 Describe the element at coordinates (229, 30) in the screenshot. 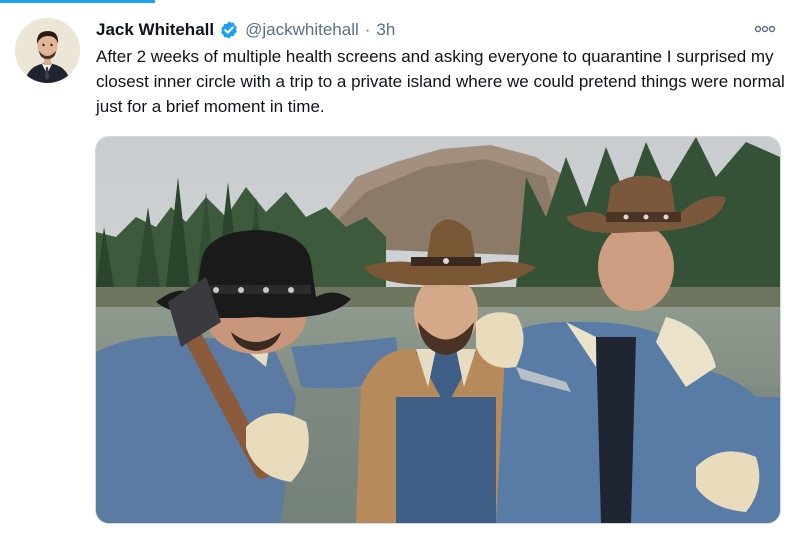

I see `verified-badge-icon` at that location.